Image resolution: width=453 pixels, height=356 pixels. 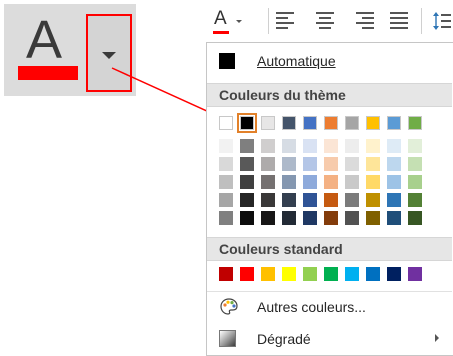 What do you see at coordinates (399, 20) in the screenshot?
I see `justify-icon` at bounding box center [399, 20].